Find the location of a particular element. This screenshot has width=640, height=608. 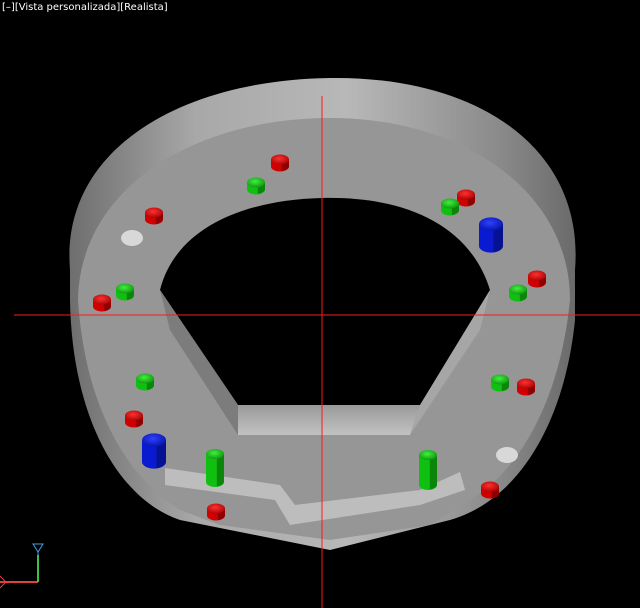

ucs-z-axis is located at coordinates (38, 548).